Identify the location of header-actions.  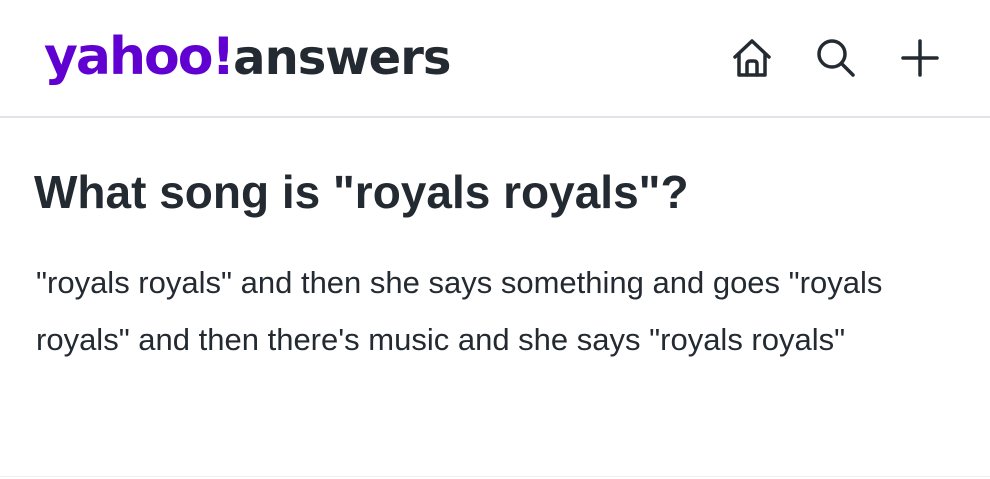
(836, 58).